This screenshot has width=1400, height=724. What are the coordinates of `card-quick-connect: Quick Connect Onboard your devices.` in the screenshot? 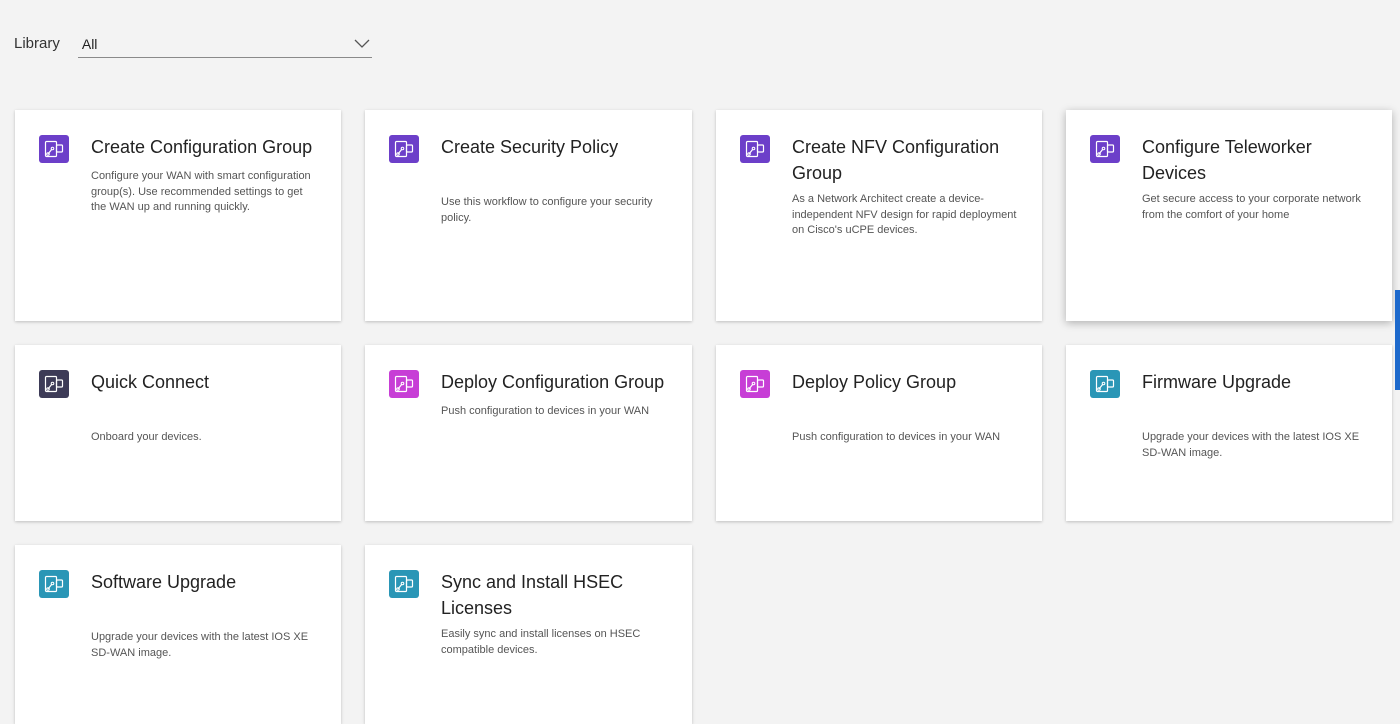 It's located at (178, 433).